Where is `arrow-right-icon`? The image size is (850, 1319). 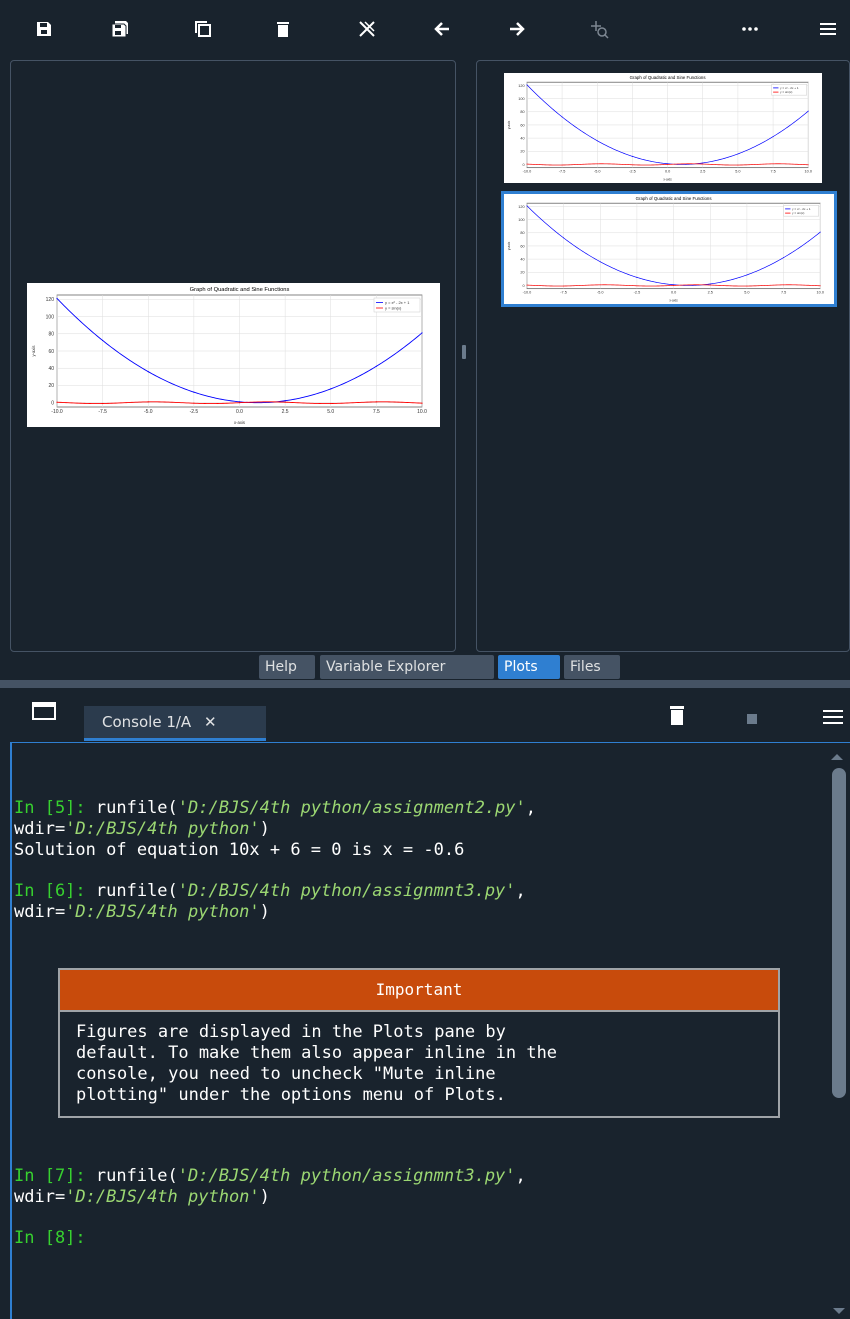 arrow-right-icon is located at coordinates (517, 29).